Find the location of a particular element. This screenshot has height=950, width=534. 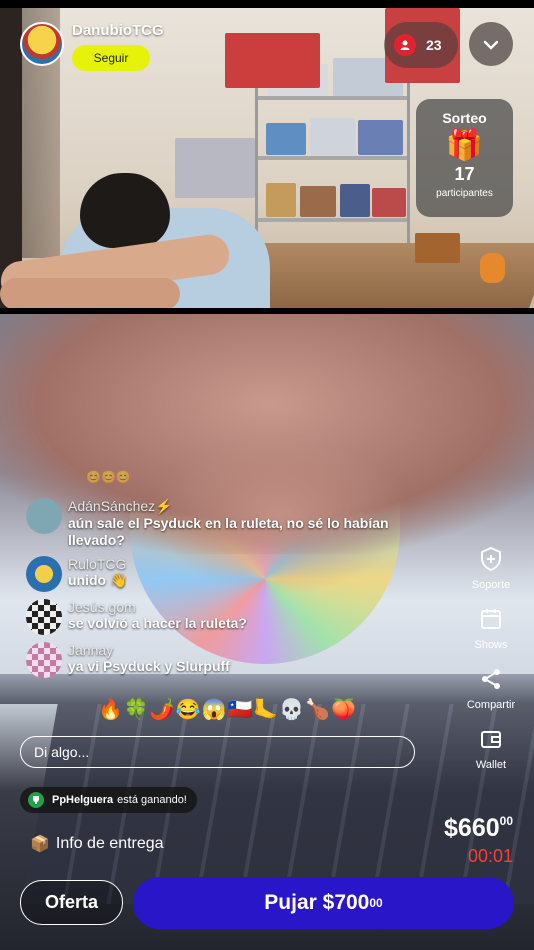

bid-cents: 00 is located at coordinates (376, 903).